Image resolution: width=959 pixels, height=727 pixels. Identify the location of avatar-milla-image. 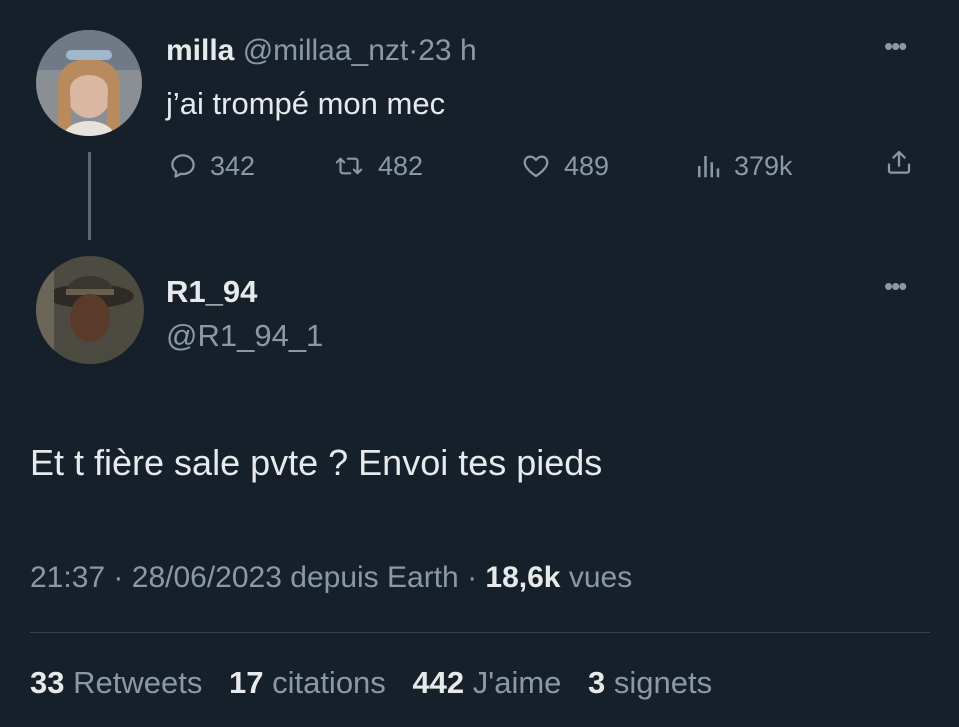
(89, 83).